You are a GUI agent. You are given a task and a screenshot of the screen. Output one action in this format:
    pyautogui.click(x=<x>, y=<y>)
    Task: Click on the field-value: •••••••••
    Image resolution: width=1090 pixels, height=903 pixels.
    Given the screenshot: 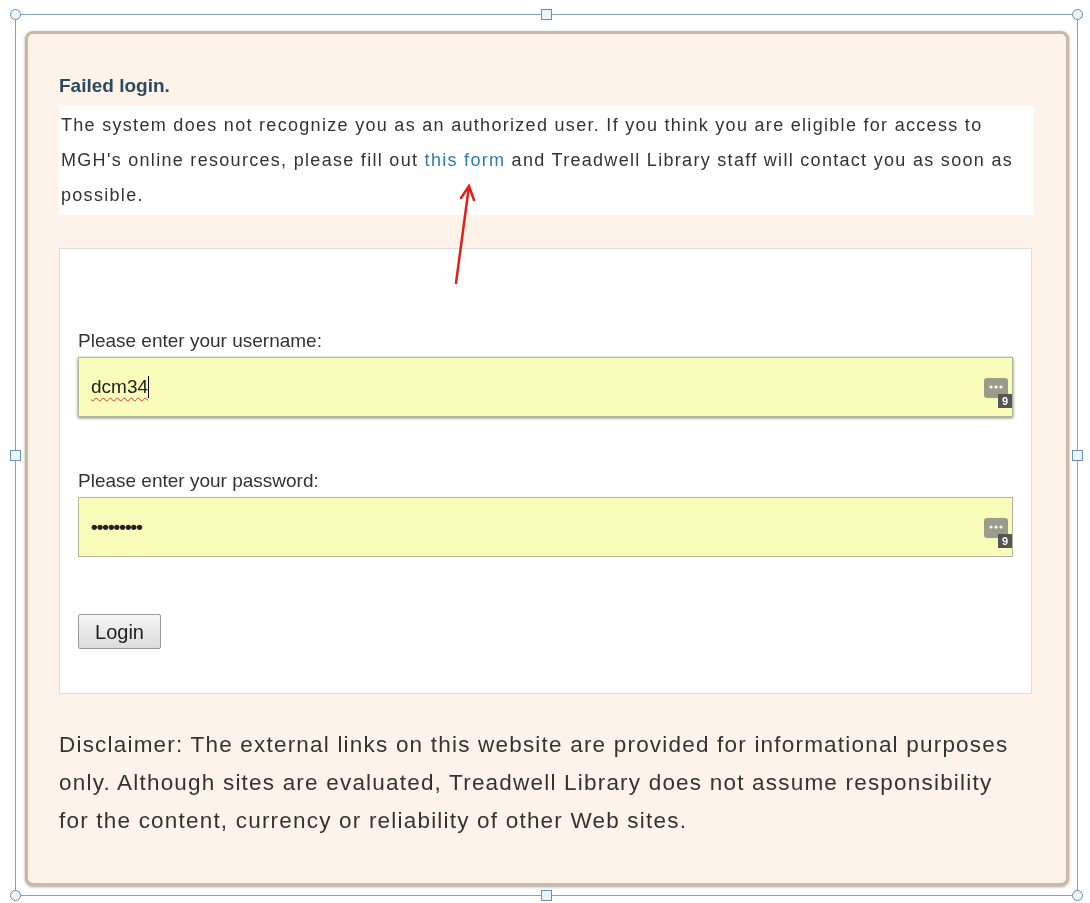 What is the action you would take?
    pyautogui.click(x=116, y=526)
    